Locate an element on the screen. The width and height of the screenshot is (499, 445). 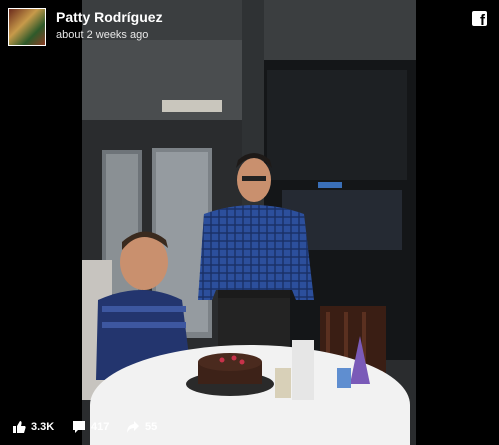
post-timestamp: about 2 weeks ago is located at coordinates (102, 35).